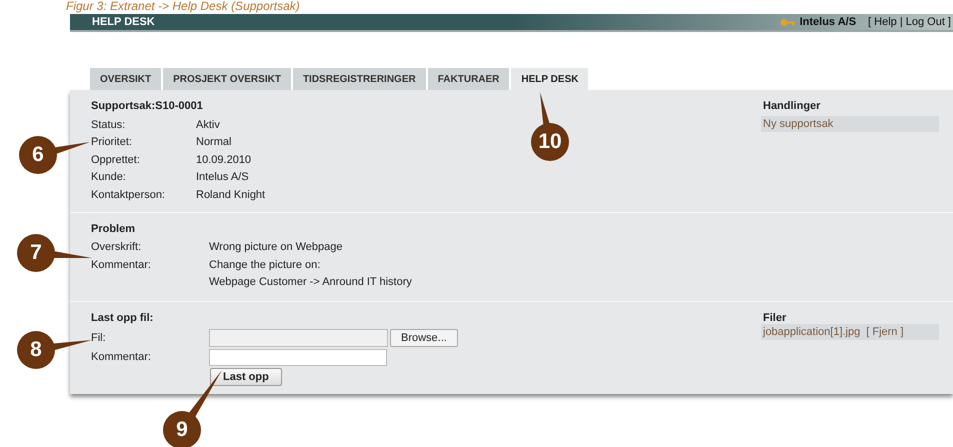 This screenshot has width=953, height=447. What do you see at coordinates (792, 106) in the screenshot?
I see `section-title: Handlinger` at bounding box center [792, 106].